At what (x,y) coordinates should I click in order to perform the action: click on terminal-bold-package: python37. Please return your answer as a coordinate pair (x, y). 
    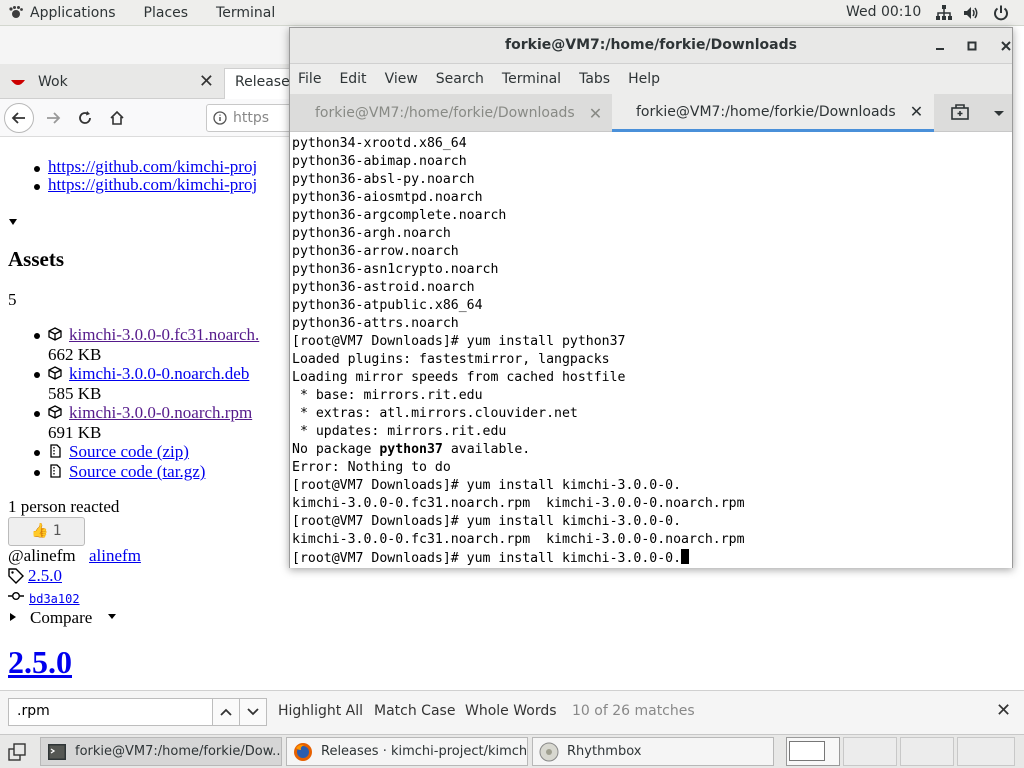
    Looking at the image, I should click on (411, 449).